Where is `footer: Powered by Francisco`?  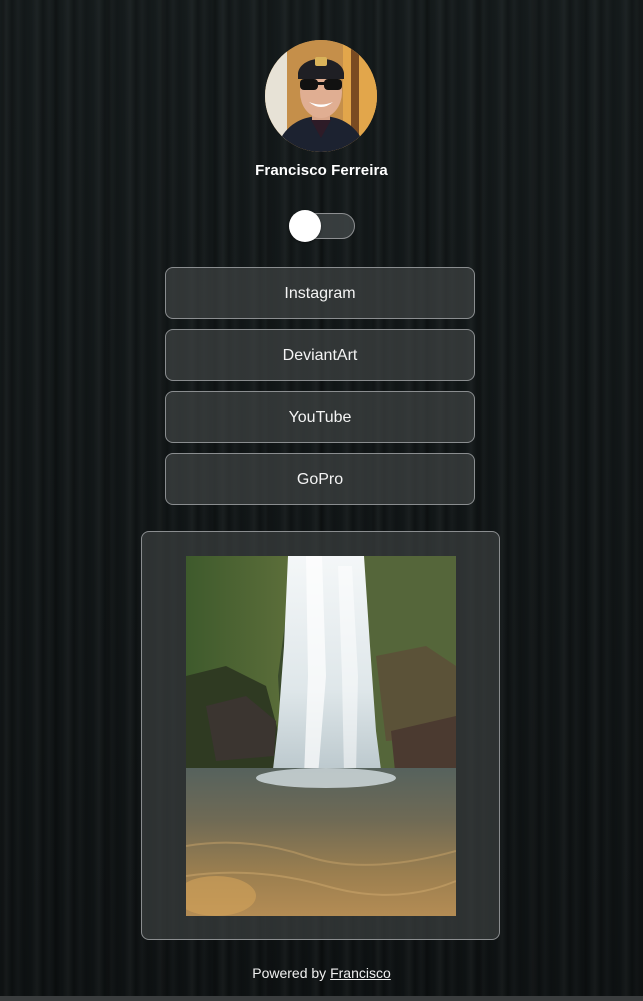 footer: Powered by Francisco is located at coordinates (321, 973).